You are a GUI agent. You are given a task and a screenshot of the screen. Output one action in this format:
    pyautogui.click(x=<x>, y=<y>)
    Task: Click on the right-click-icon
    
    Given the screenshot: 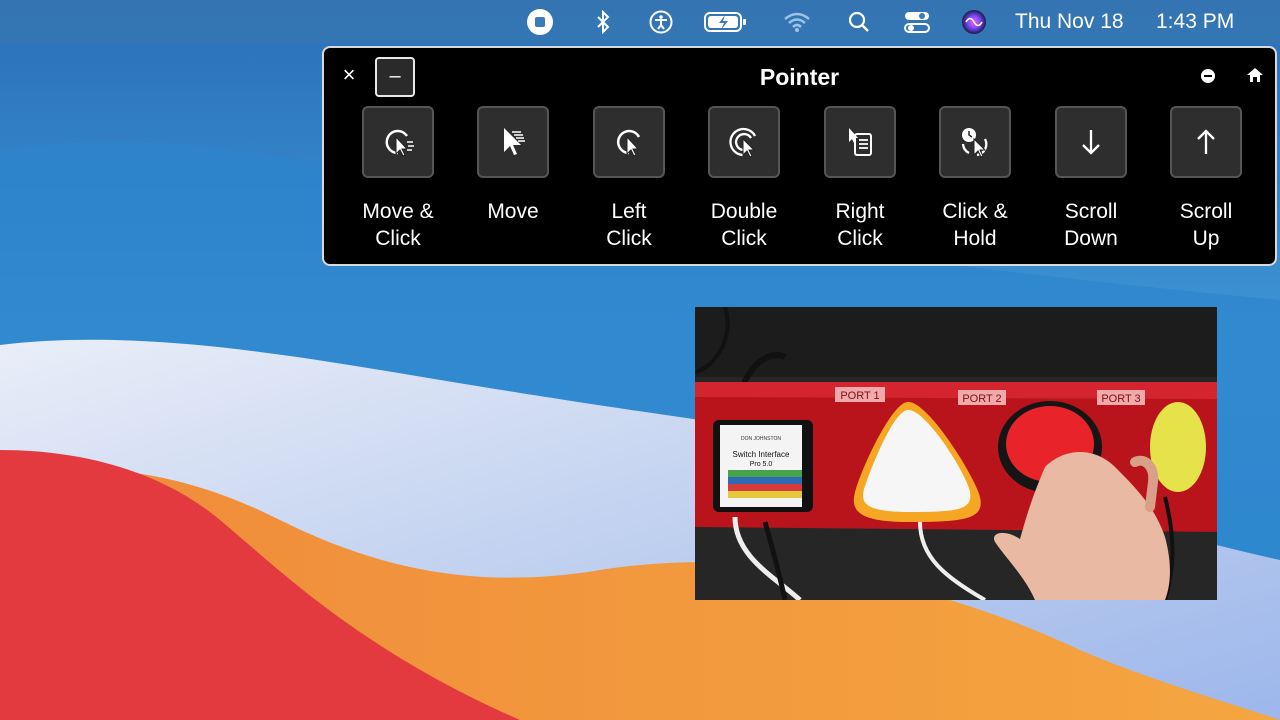 What is the action you would take?
    pyautogui.click(x=860, y=142)
    